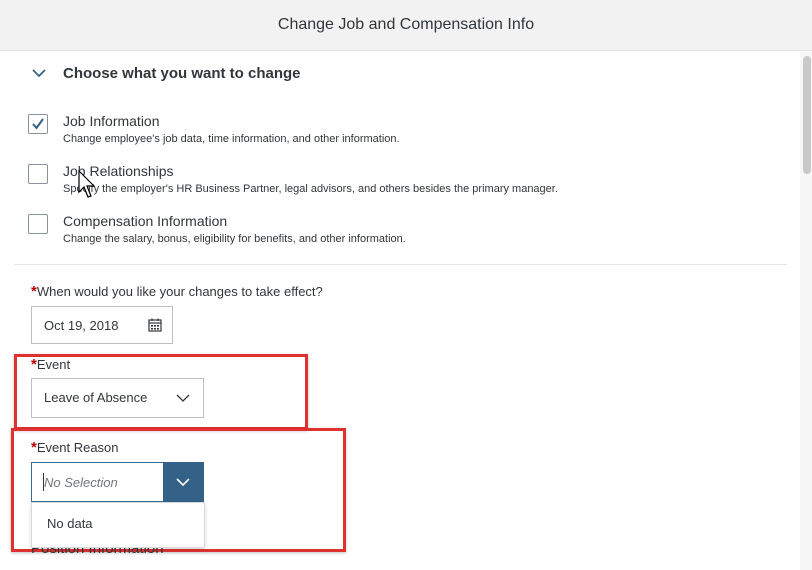 This screenshot has width=812, height=570. What do you see at coordinates (400, 264) in the screenshot?
I see `divider` at bounding box center [400, 264].